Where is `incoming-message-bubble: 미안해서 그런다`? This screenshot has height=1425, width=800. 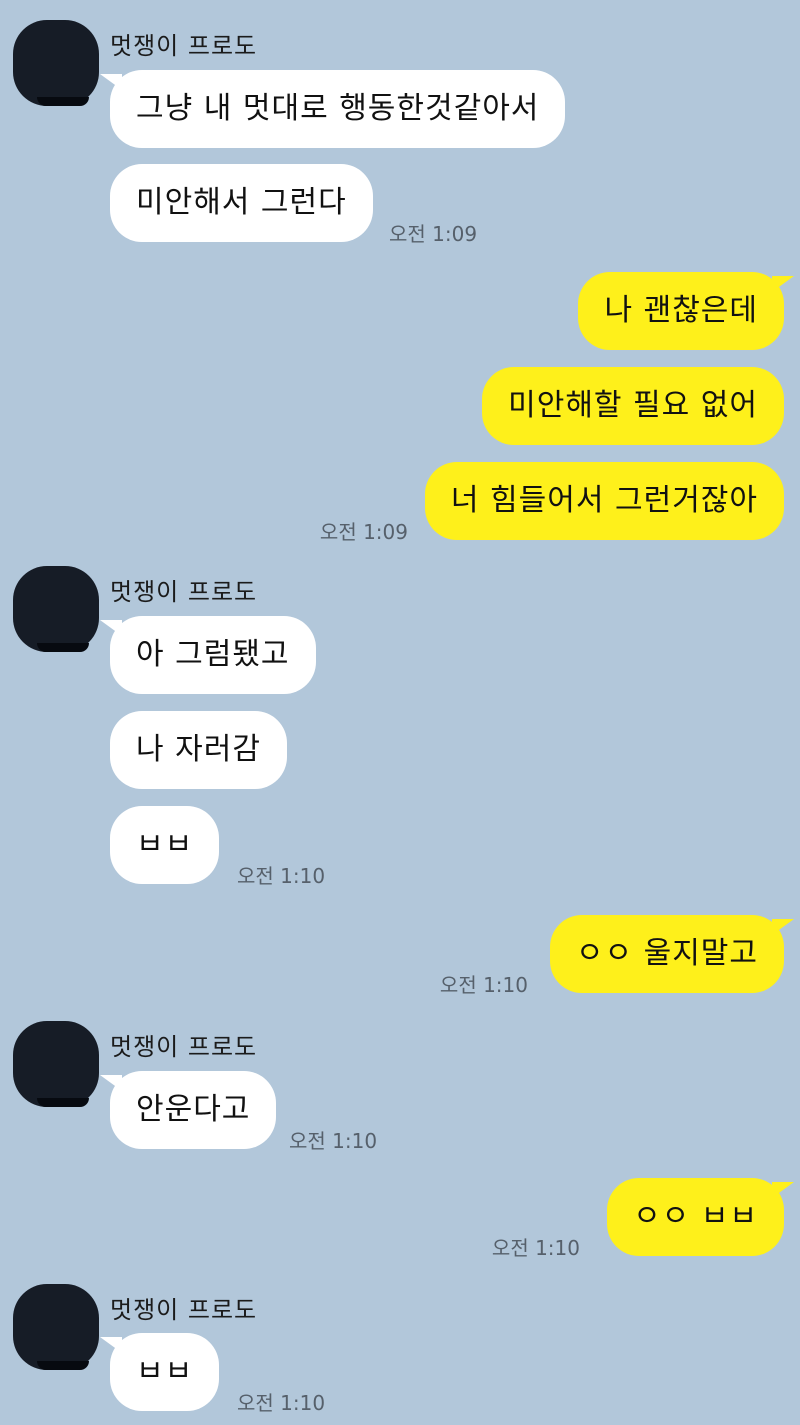 incoming-message-bubble: 미안해서 그런다 is located at coordinates (241, 203).